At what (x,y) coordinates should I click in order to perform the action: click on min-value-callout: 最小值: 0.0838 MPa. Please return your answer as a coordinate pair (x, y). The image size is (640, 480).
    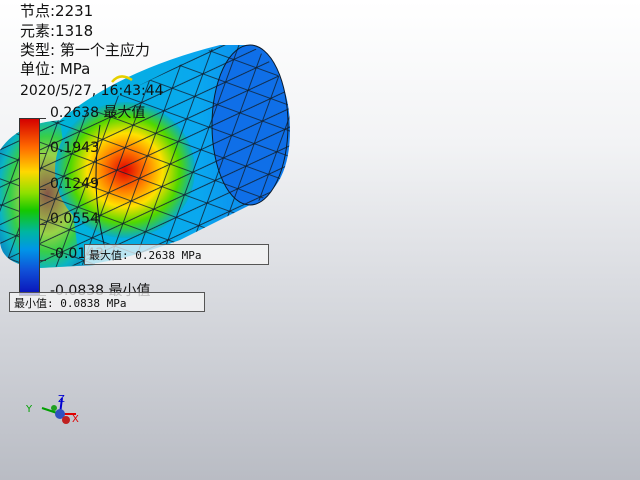
    Looking at the image, I should click on (107, 302).